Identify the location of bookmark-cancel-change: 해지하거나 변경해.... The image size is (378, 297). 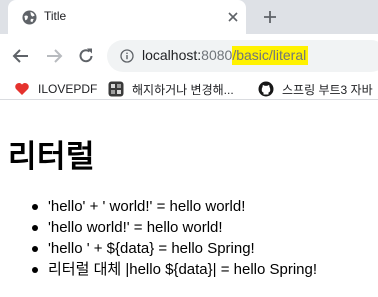
(171, 89).